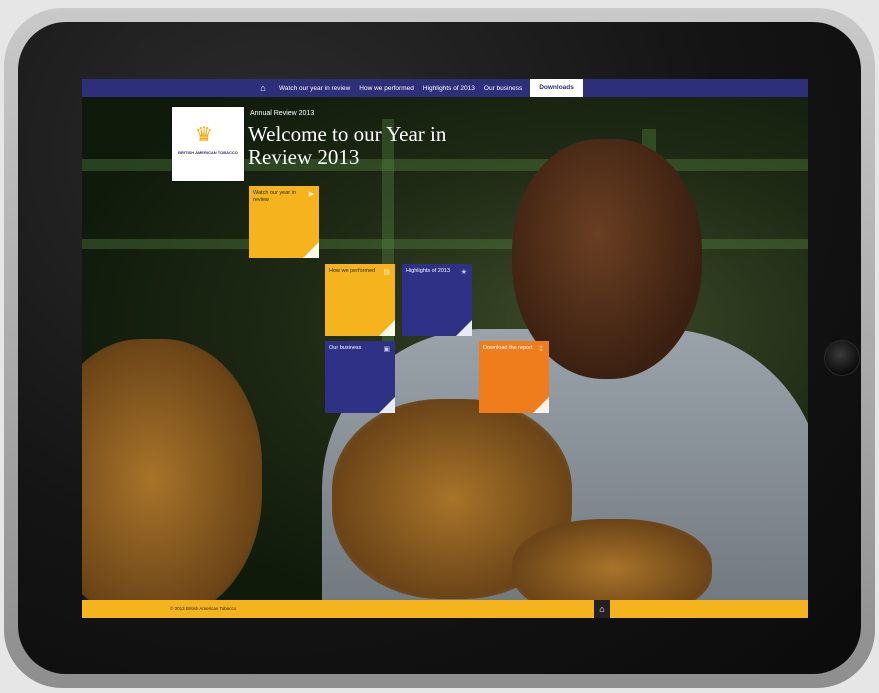  Describe the element at coordinates (263, 88) in the screenshot. I see `home-icon: ⌂` at that location.